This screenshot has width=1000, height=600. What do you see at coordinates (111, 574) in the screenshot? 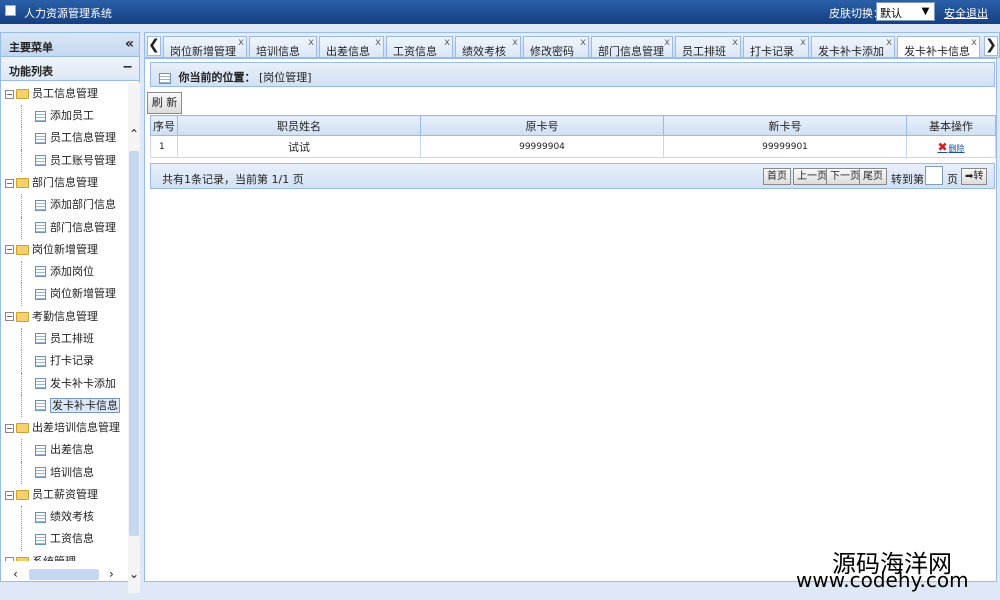
I see `scroll-right-icon: ›` at bounding box center [111, 574].